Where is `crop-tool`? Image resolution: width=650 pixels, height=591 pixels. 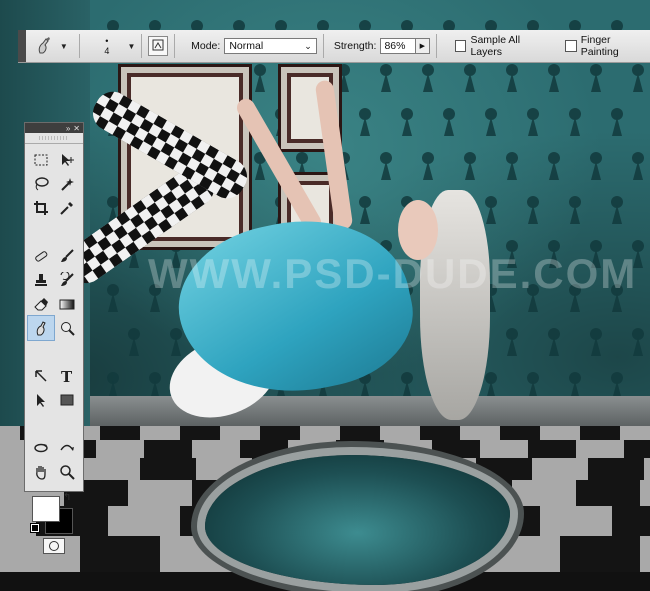 crop-tool is located at coordinates (41, 208).